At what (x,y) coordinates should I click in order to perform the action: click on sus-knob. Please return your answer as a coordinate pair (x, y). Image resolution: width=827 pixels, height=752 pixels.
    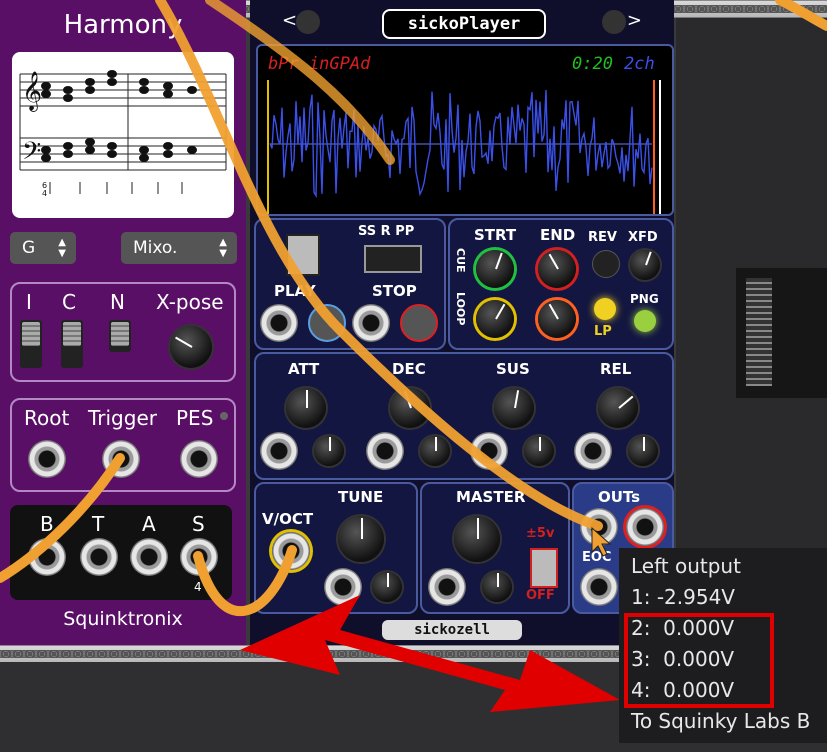
    Looking at the image, I should click on (514, 408).